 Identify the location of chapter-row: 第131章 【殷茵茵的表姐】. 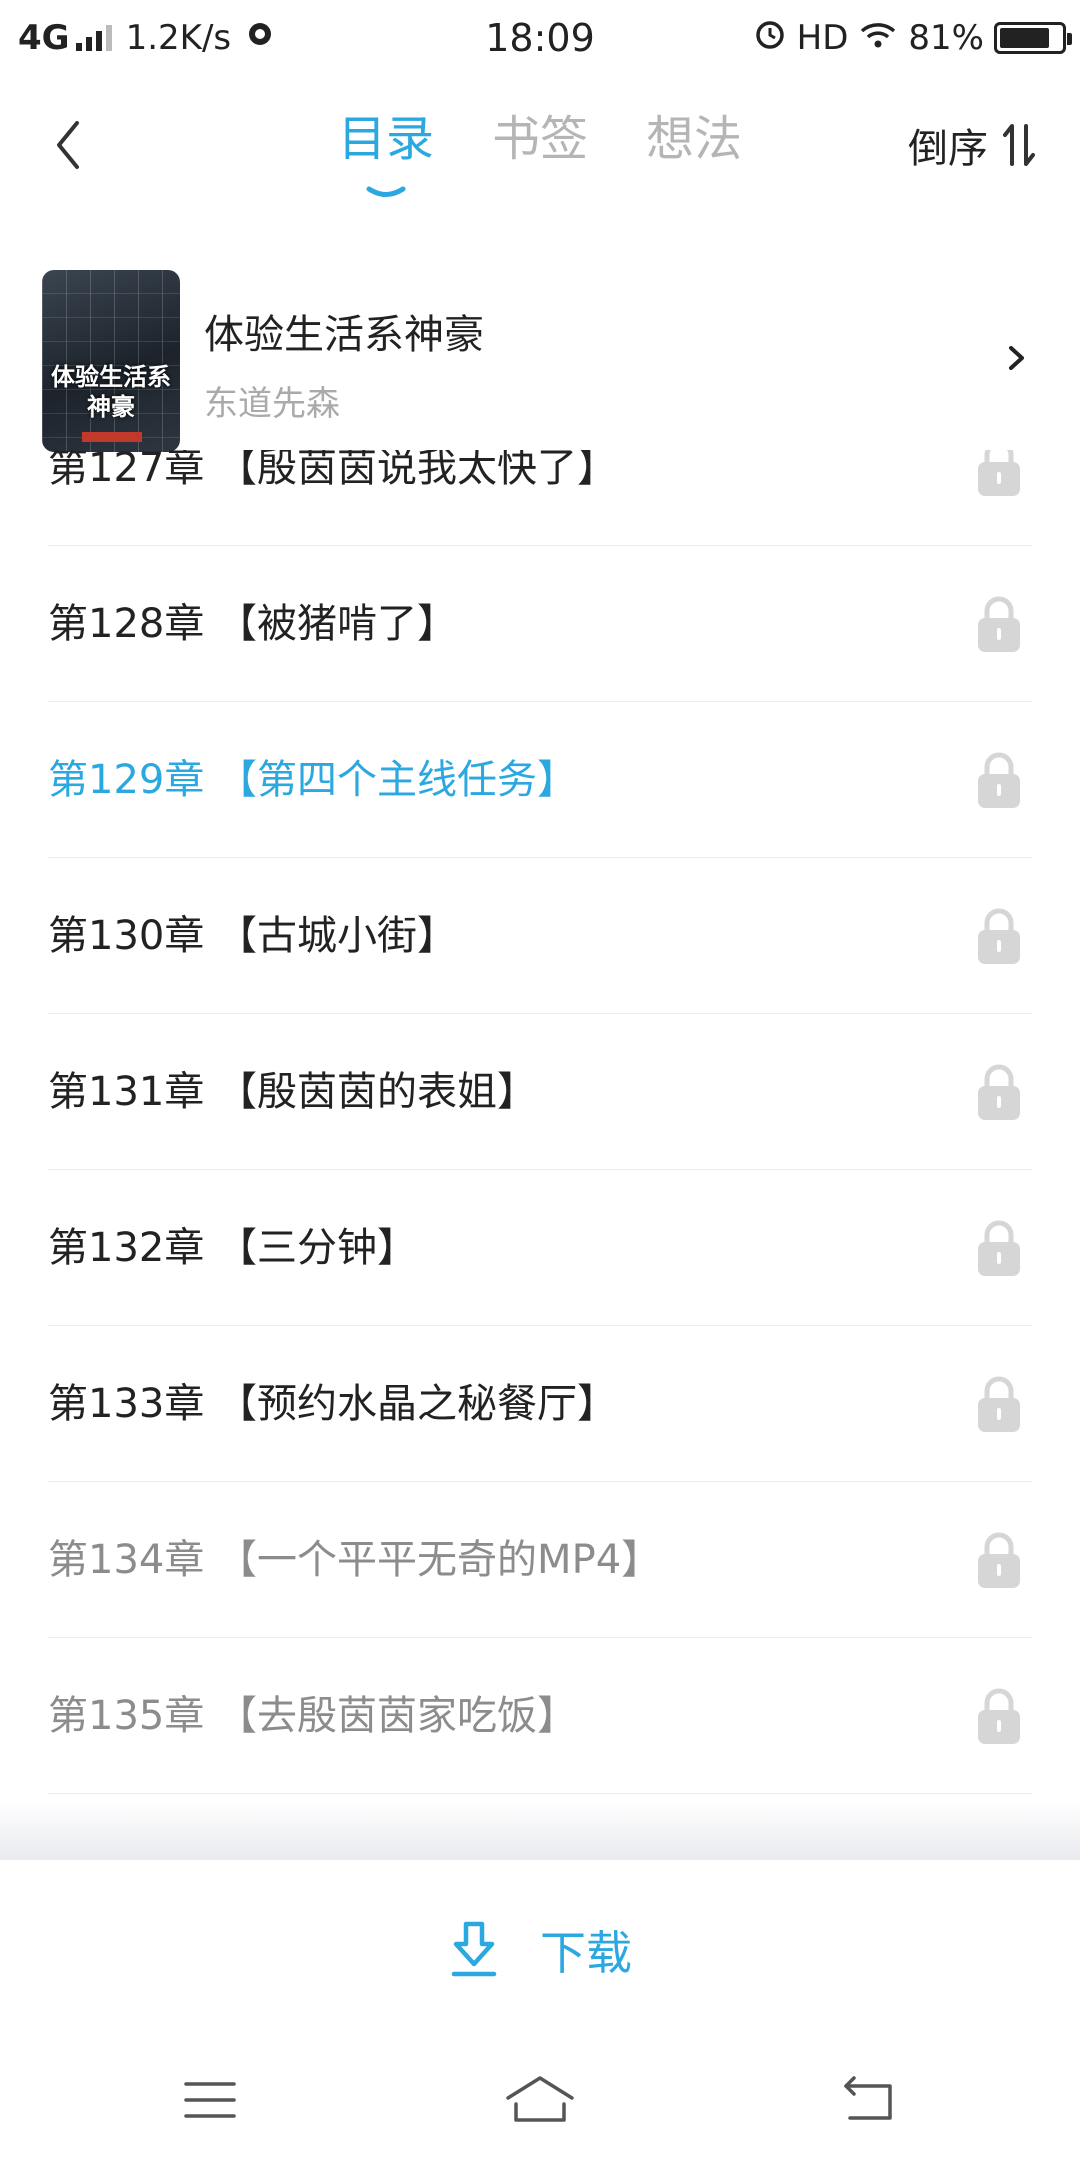
(540, 1092).